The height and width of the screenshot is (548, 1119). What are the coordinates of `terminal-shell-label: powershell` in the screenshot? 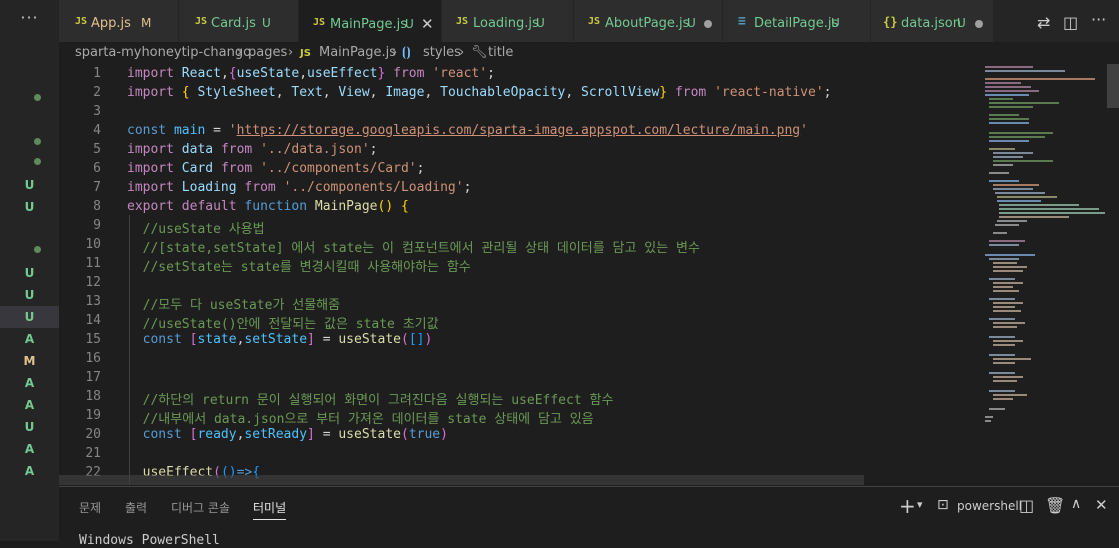 It's located at (989, 506).